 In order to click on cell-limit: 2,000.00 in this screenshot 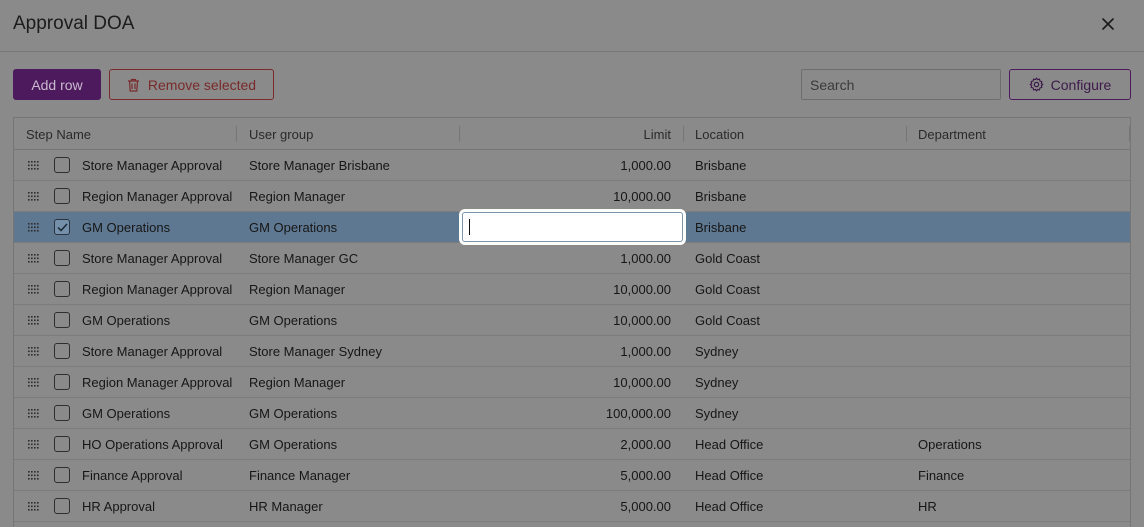, I will do `click(571, 444)`.